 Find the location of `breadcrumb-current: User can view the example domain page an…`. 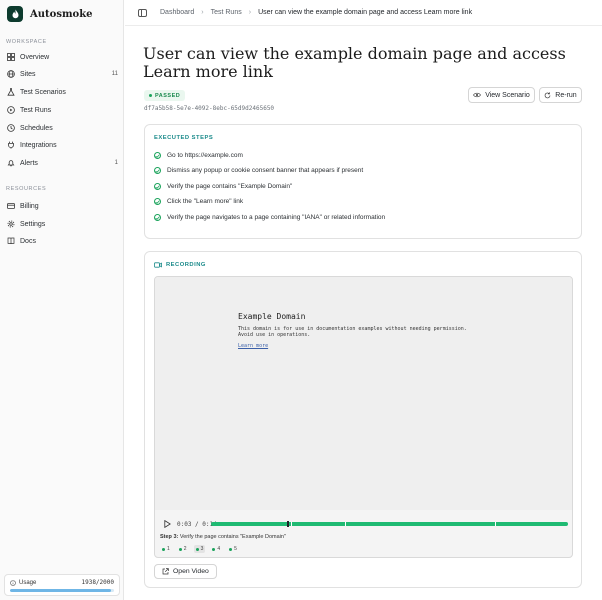

breadcrumb-current: User can view the example domain page an… is located at coordinates (365, 12).